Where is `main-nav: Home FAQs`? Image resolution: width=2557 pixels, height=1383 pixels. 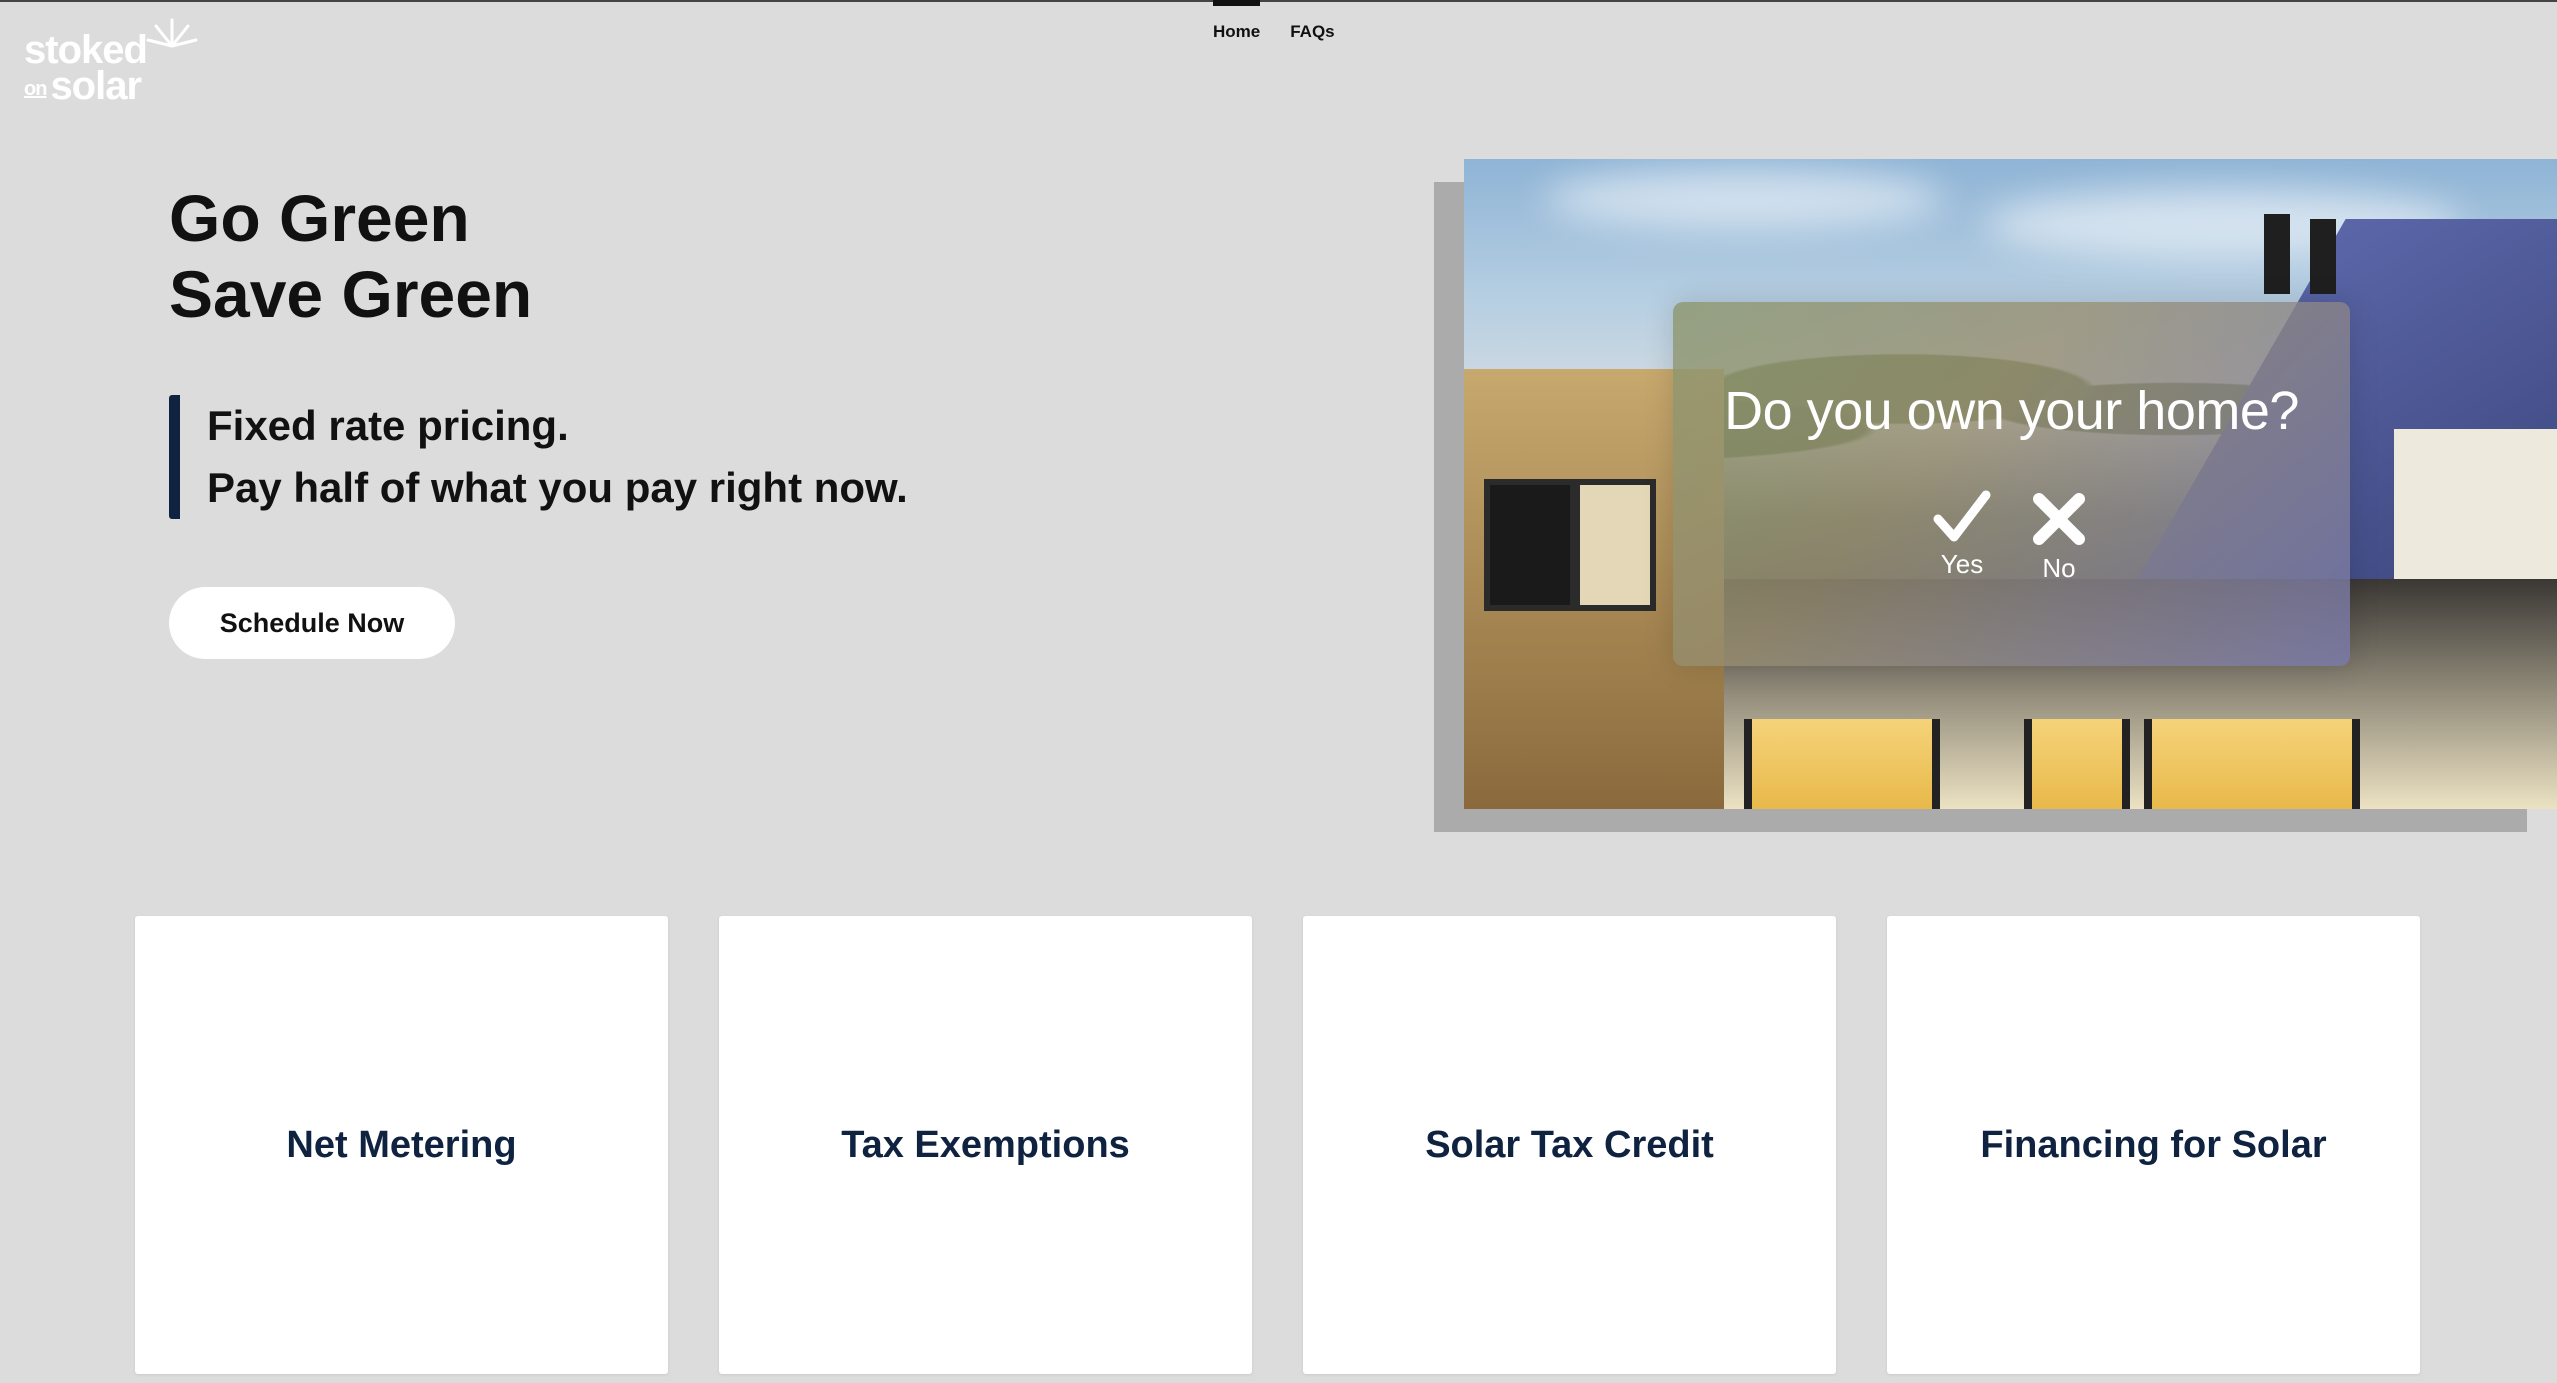
main-nav: Home FAQs is located at coordinates (1274, 25).